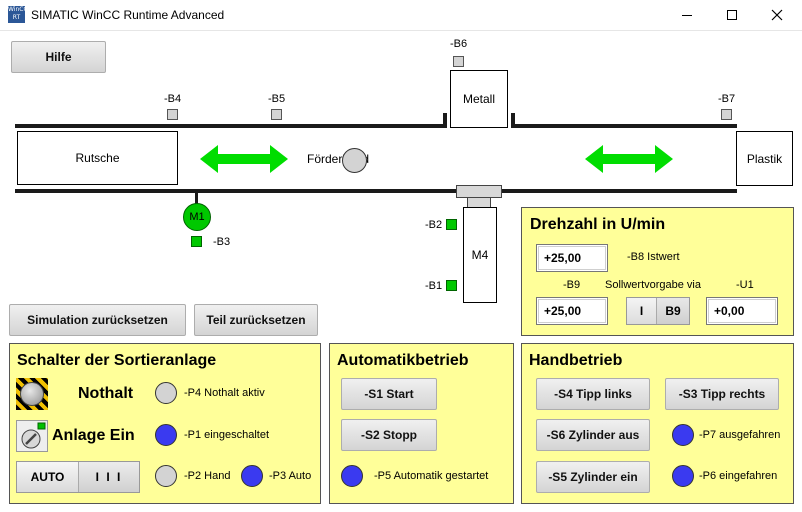 This screenshot has height=512, width=802. What do you see at coordinates (458, 61) in the screenshot?
I see `sensor-b6` at bounding box center [458, 61].